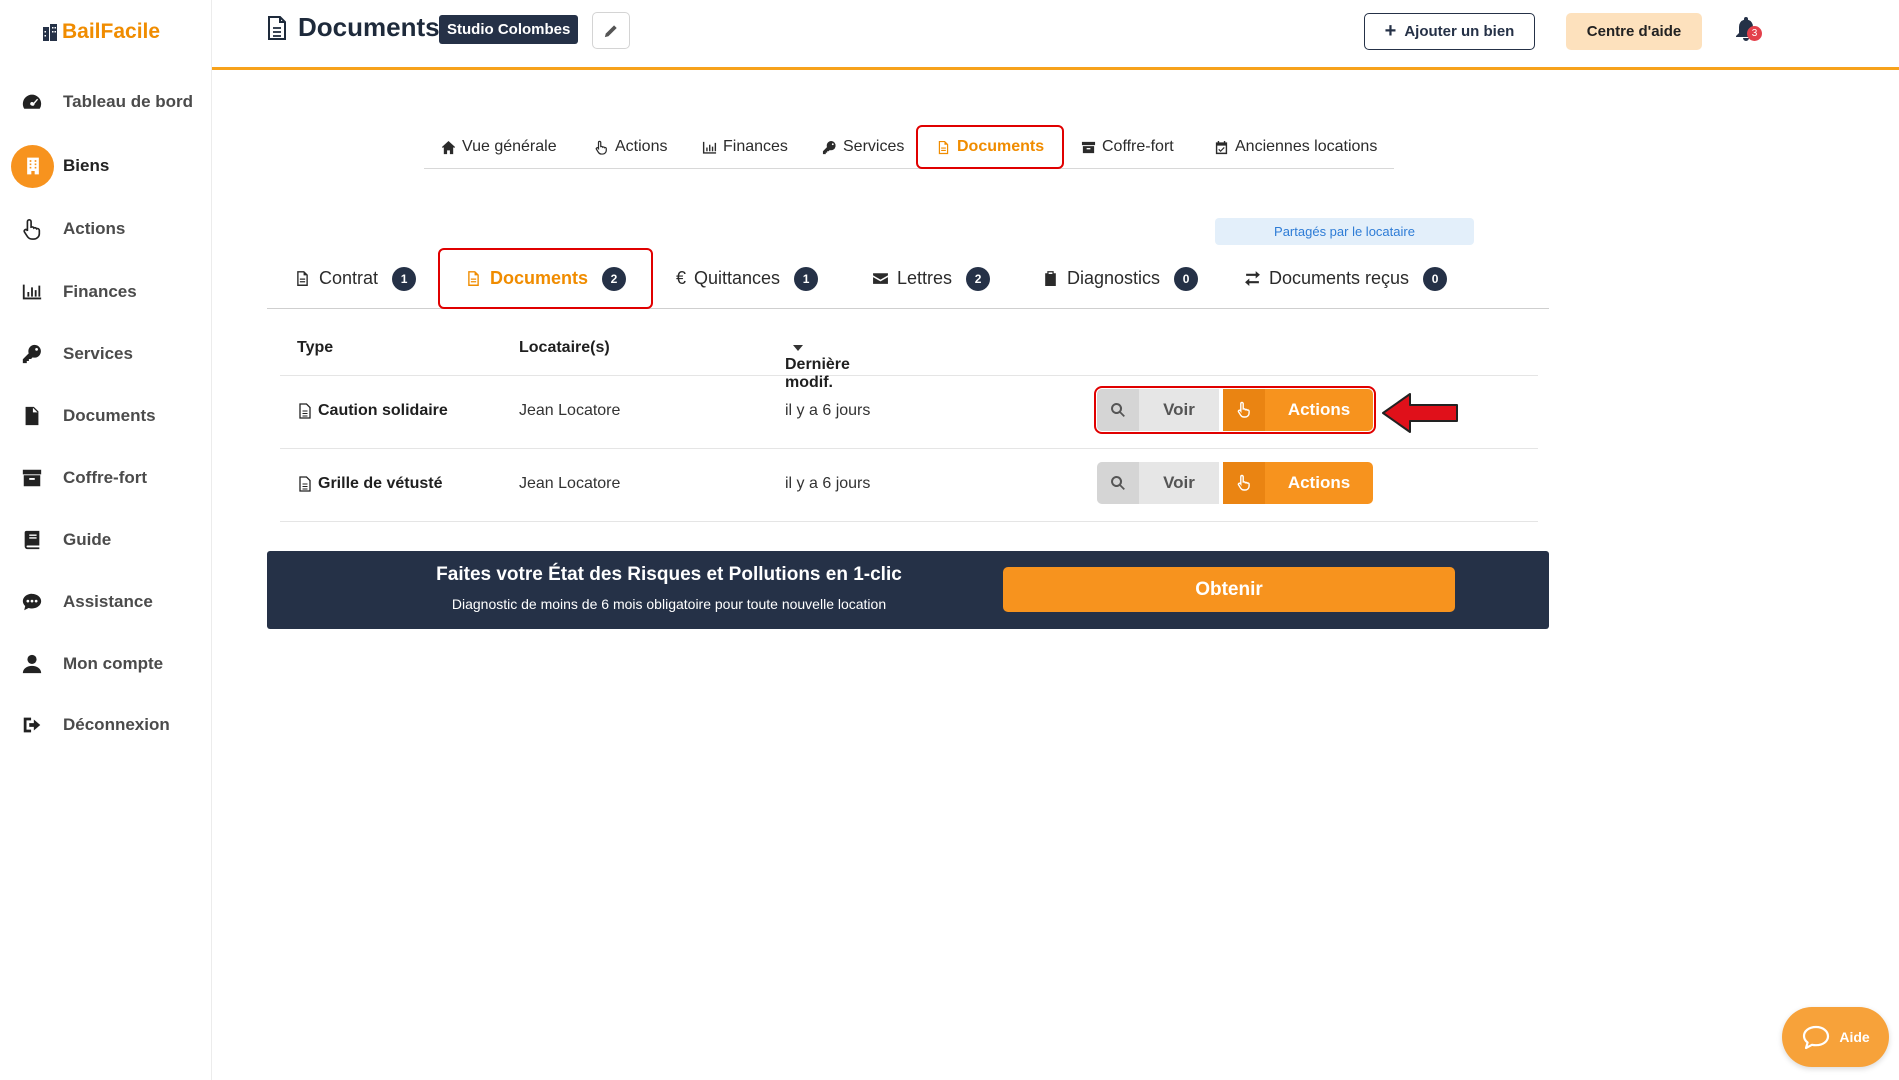  I want to click on count-badge: 0, so click(1186, 278).